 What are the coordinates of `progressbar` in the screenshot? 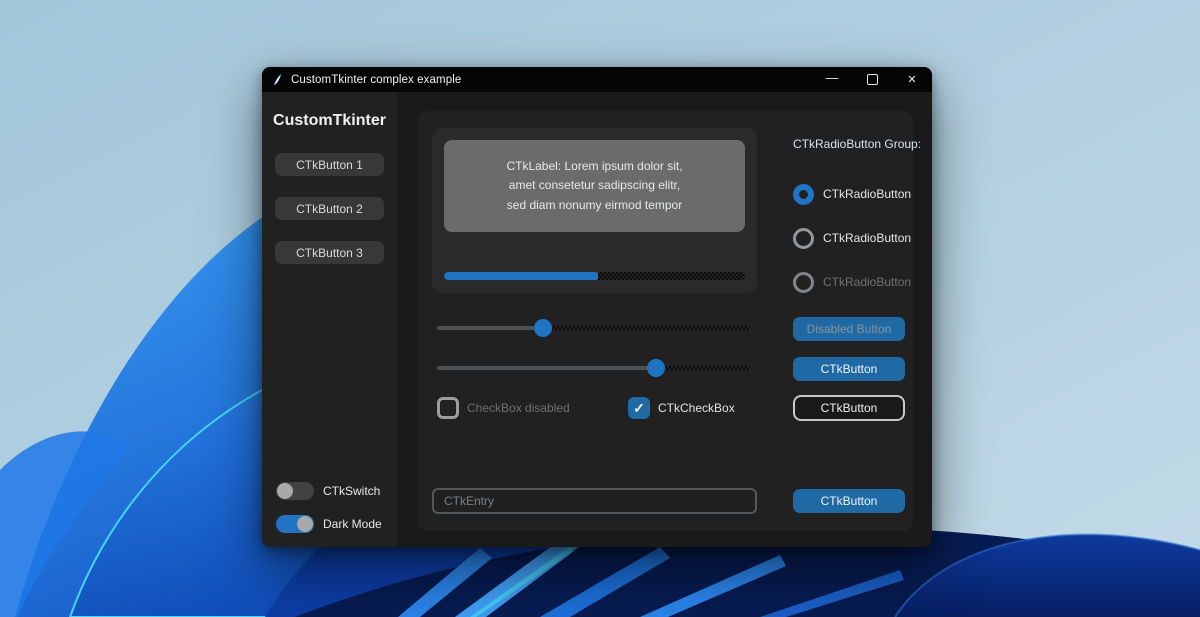 It's located at (594, 276).